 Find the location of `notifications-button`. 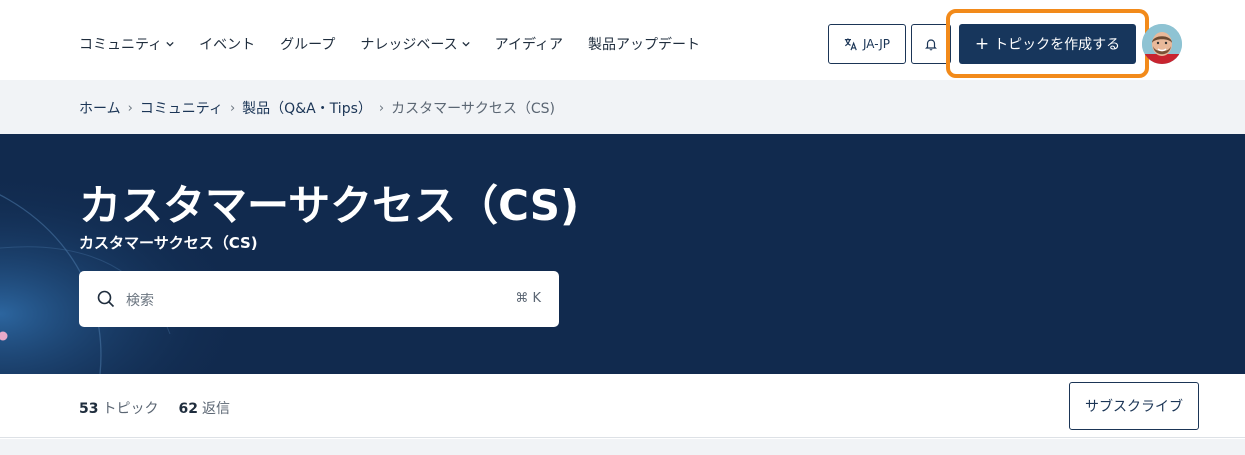

notifications-button is located at coordinates (931, 44).